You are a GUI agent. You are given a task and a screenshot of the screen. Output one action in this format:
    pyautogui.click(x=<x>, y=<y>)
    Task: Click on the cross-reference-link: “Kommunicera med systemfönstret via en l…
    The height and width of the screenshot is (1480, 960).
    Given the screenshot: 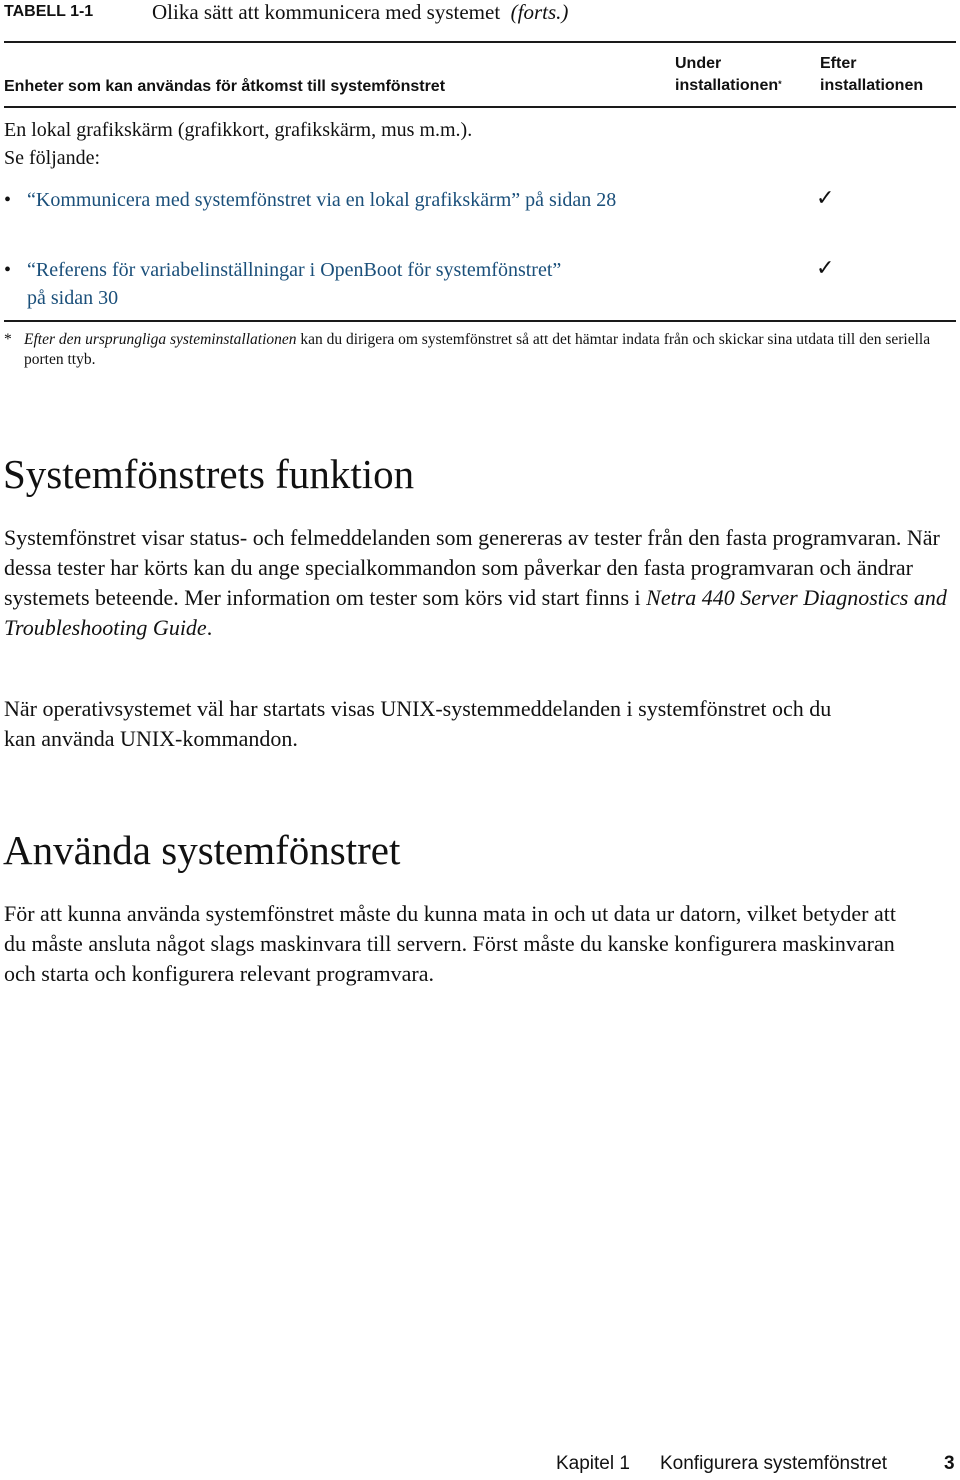 What is the action you would take?
    pyautogui.click(x=345, y=200)
    